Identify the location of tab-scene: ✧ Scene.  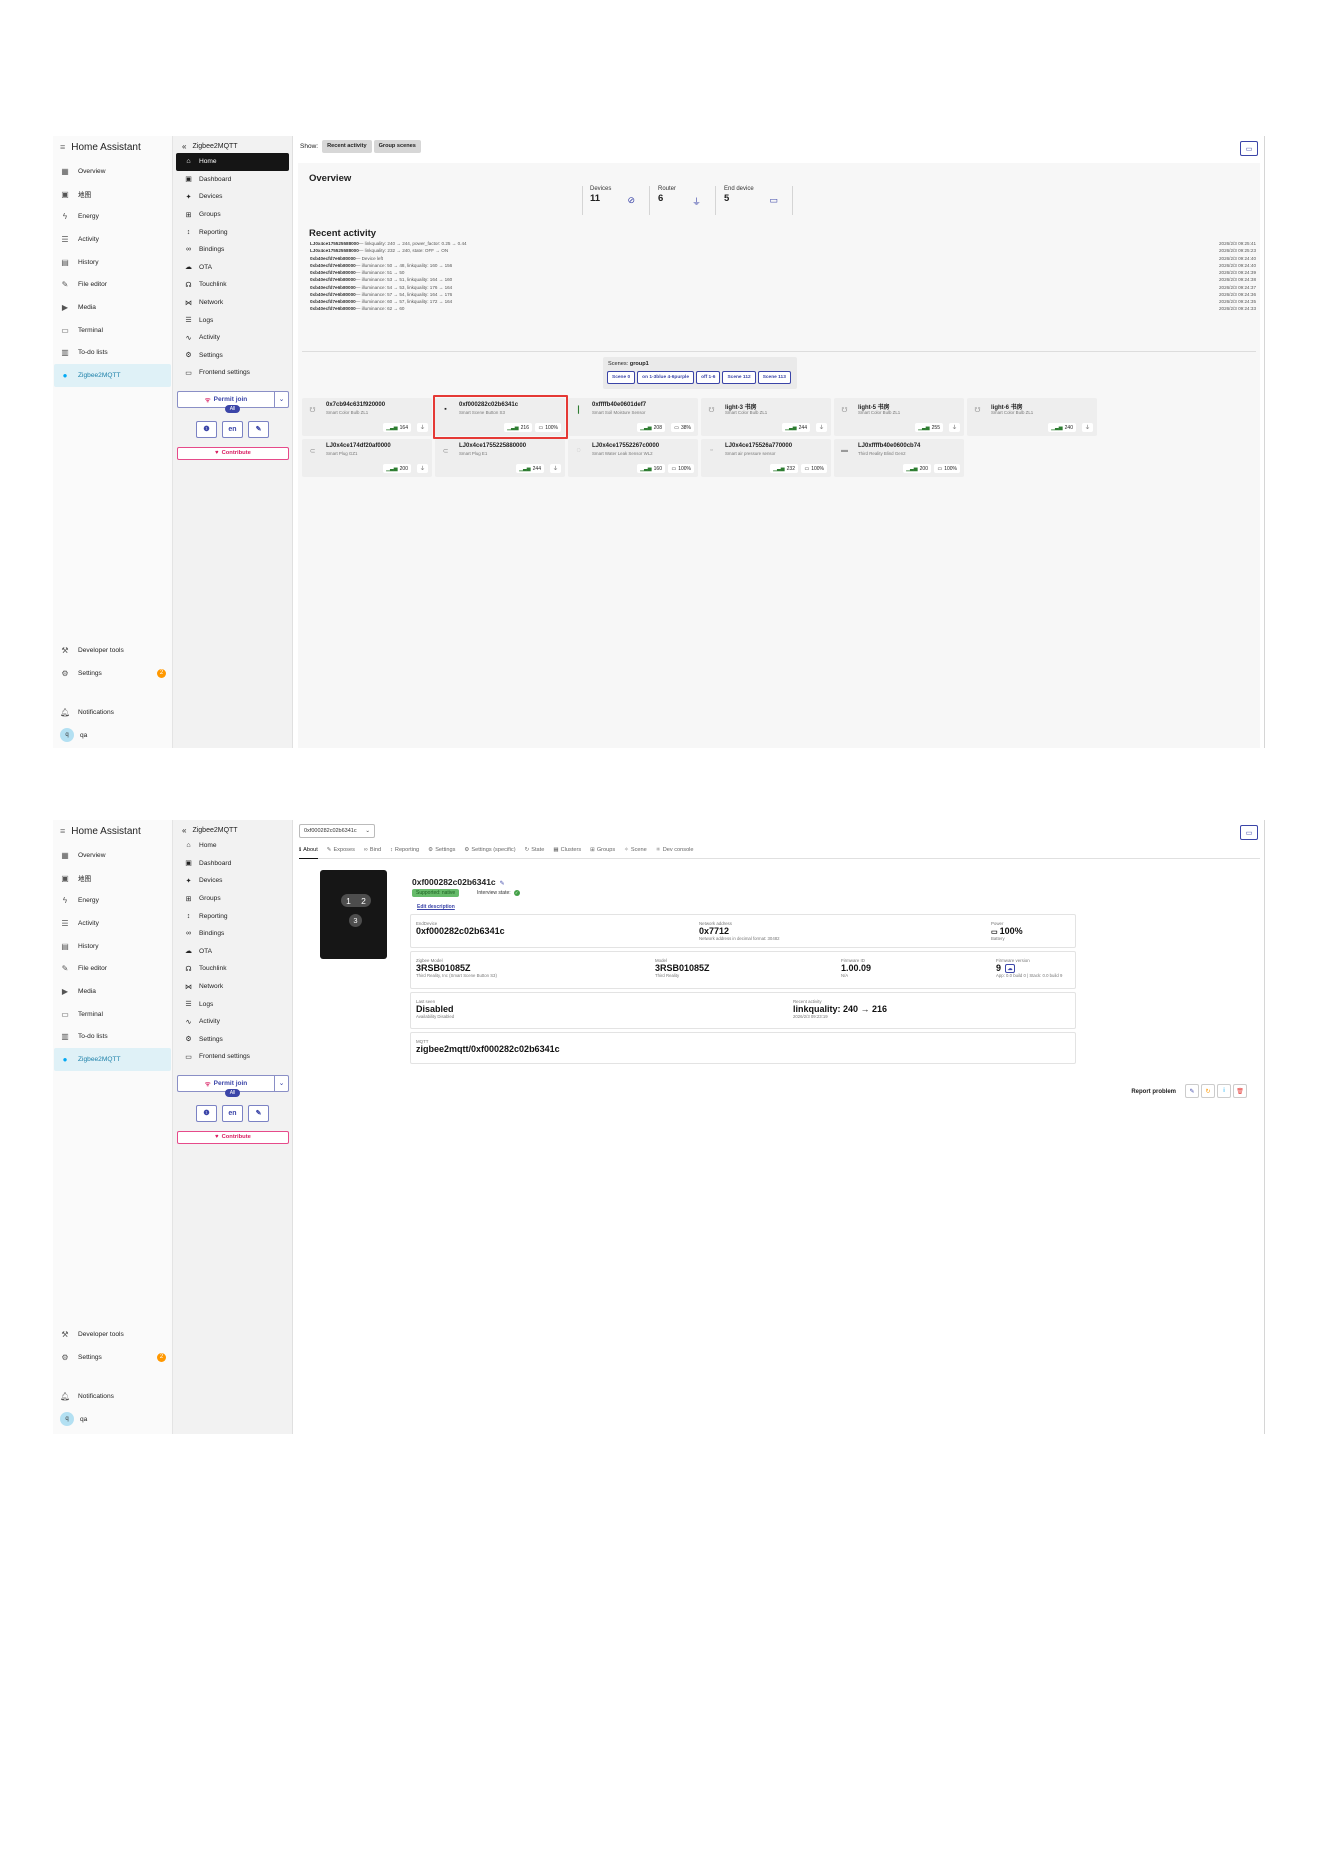
(635, 853).